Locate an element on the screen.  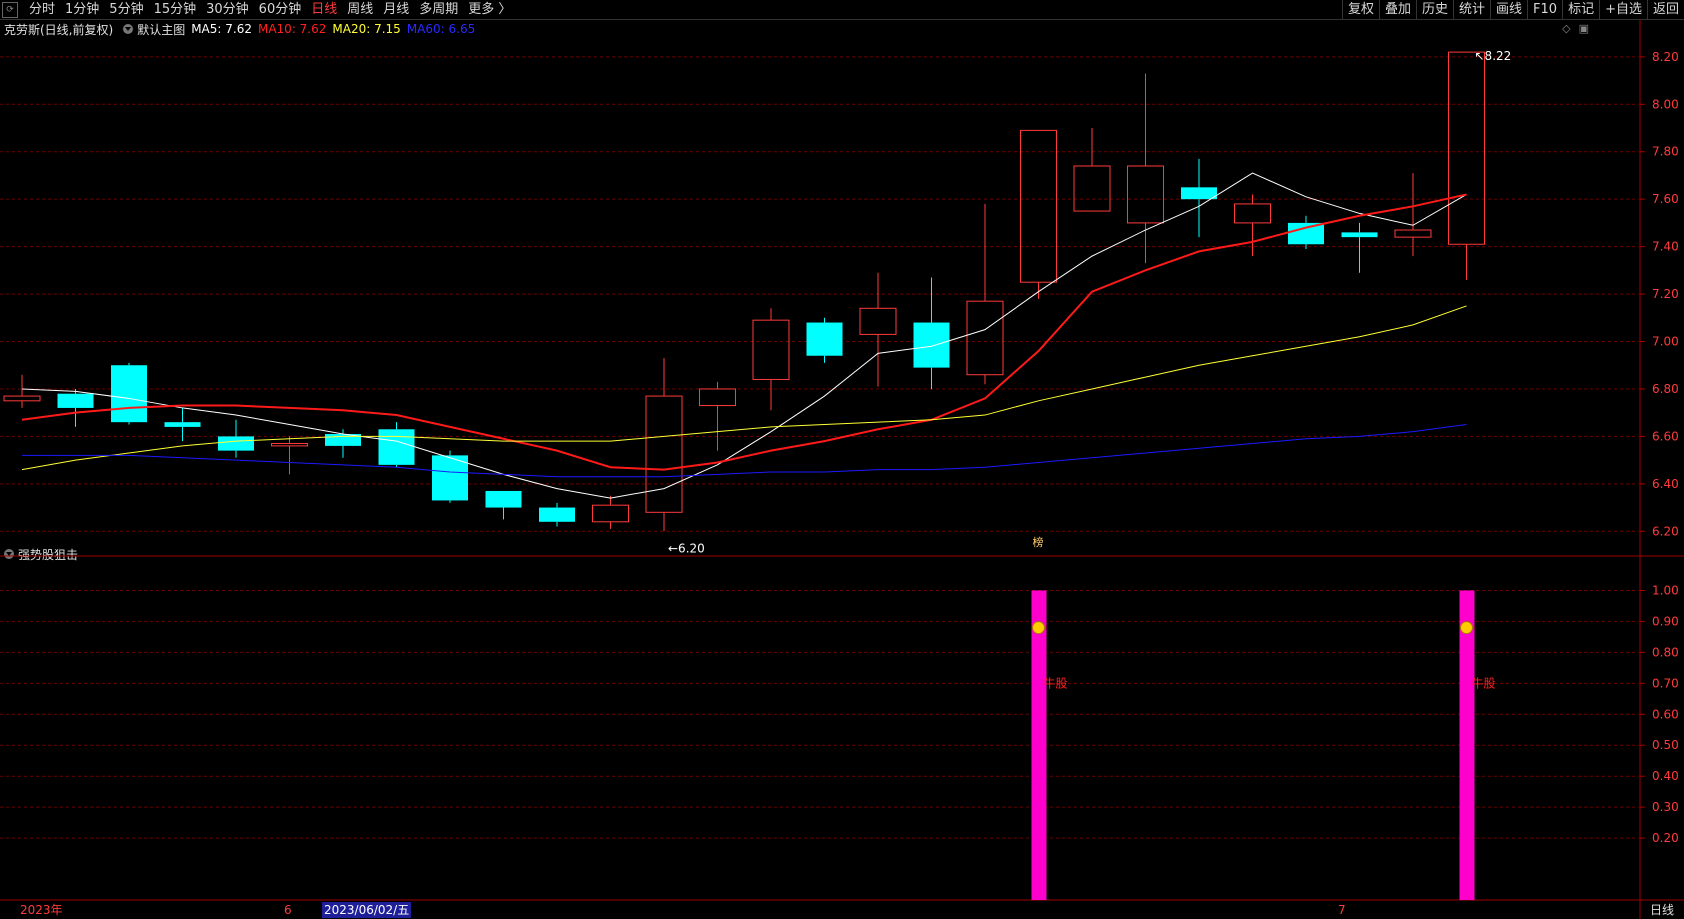
indicator-tick-label: 0.90 is located at coordinates (1665, 621).